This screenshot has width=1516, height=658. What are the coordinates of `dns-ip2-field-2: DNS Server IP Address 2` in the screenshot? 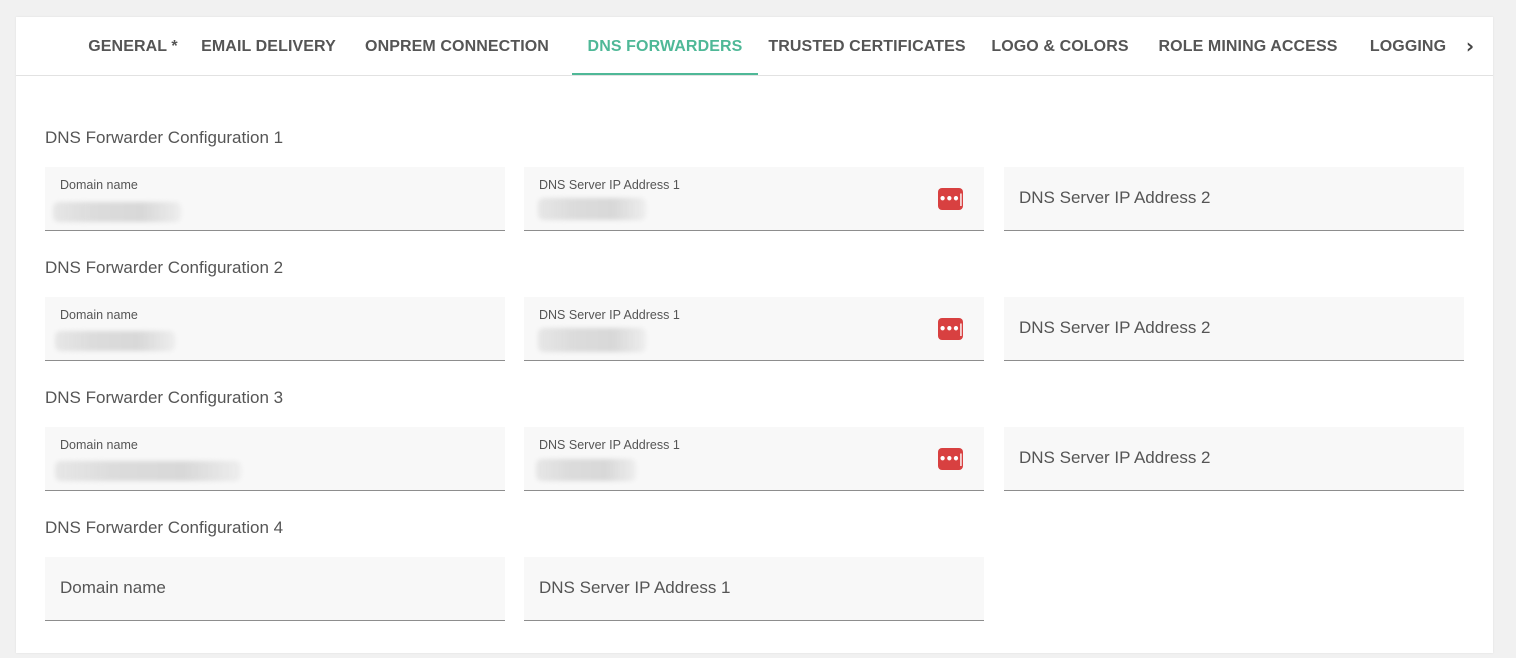 It's located at (1234, 329).